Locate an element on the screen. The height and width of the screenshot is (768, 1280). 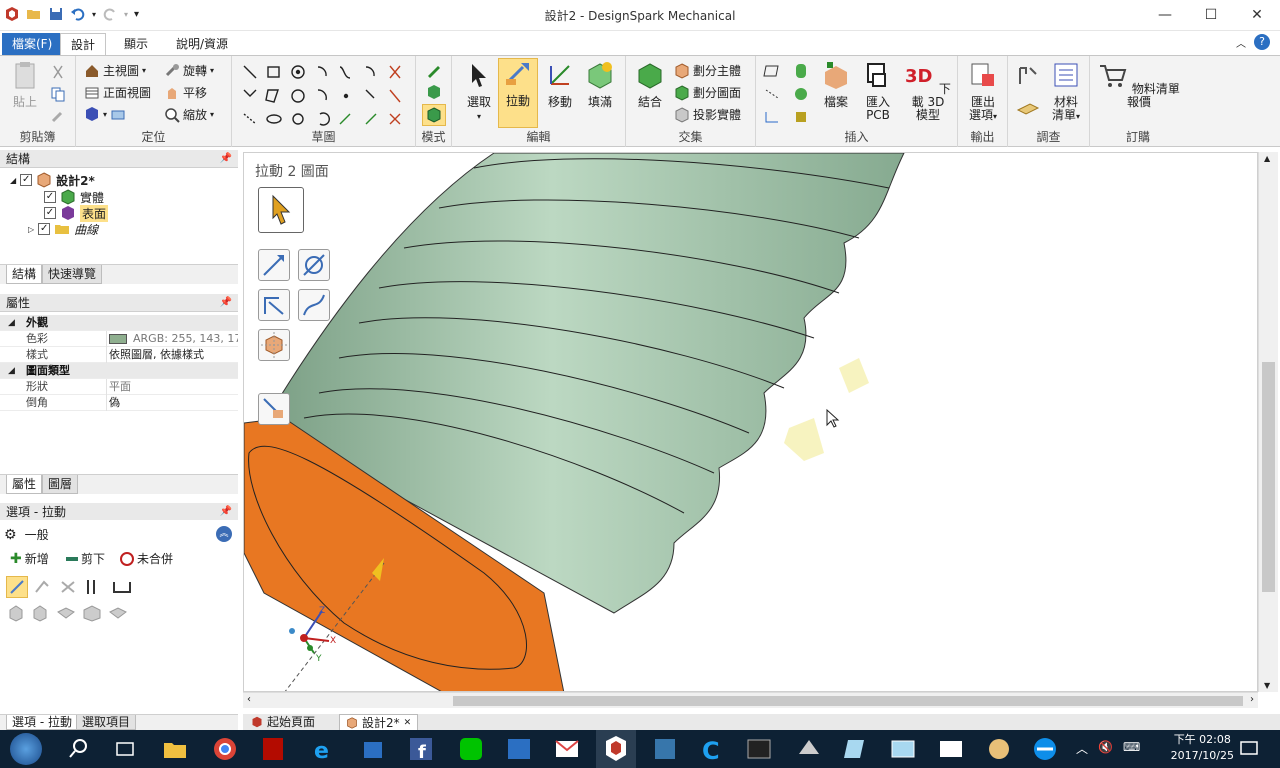
minimize-button: — is located at coordinates (1165, 15).